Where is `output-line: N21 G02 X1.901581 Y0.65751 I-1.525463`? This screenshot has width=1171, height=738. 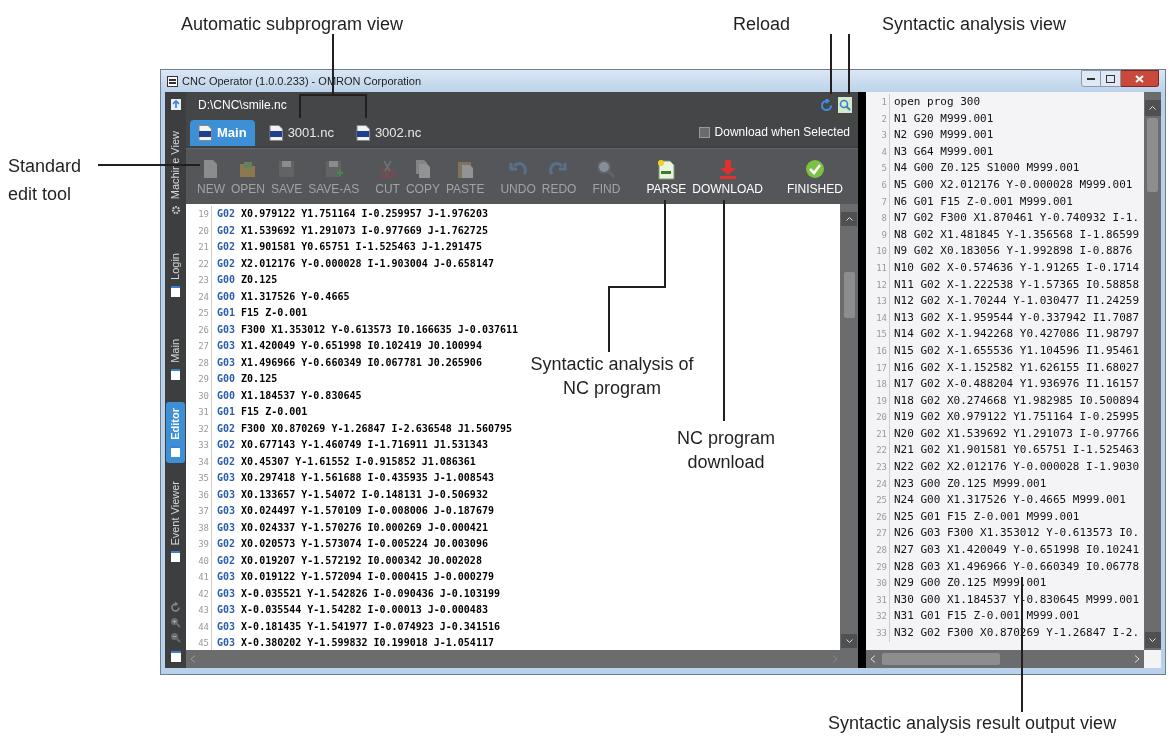 output-line: N21 G02 X1.901581 Y0.65751 I-1.525463 is located at coordinates (1016, 450).